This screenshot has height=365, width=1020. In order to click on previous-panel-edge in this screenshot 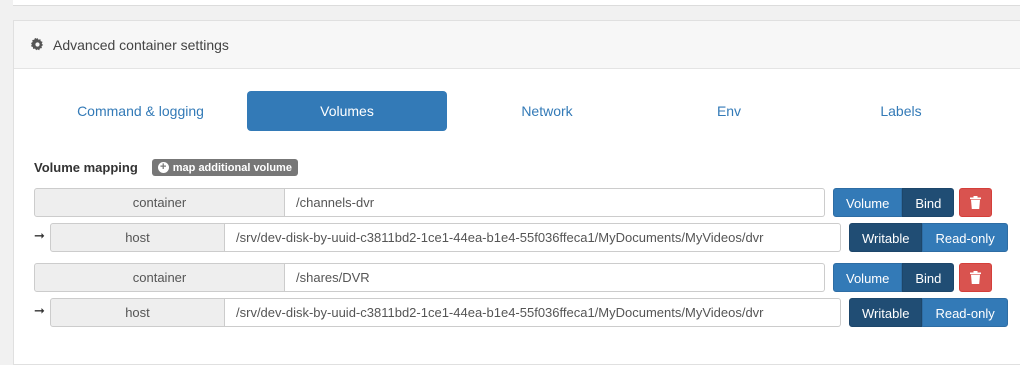, I will do `click(516, 3)`.